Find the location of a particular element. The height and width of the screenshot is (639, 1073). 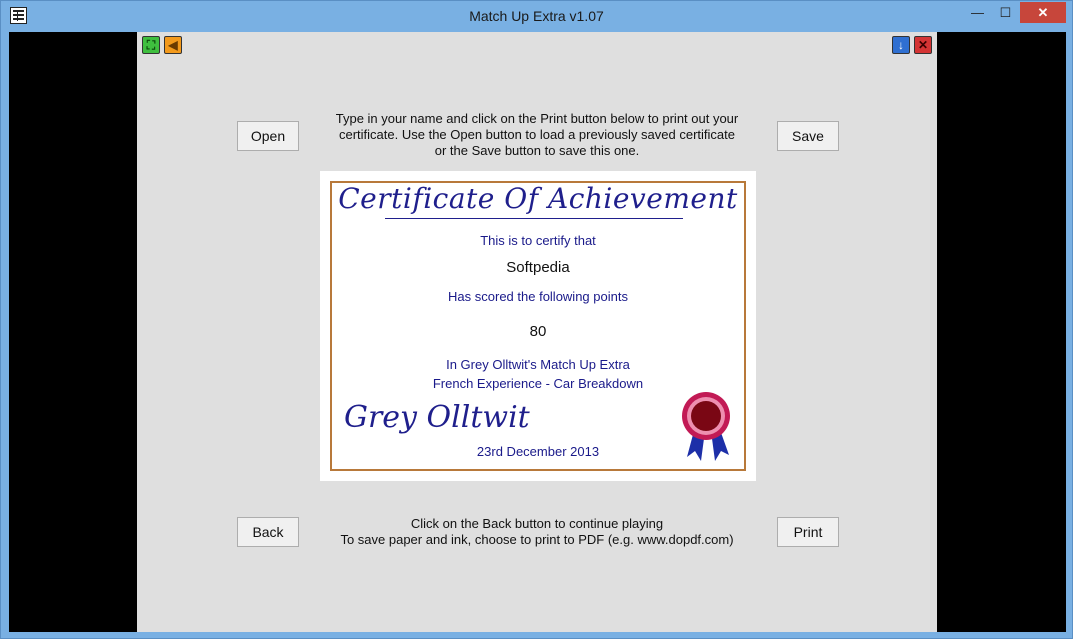

print-button: Print is located at coordinates (808, 532).